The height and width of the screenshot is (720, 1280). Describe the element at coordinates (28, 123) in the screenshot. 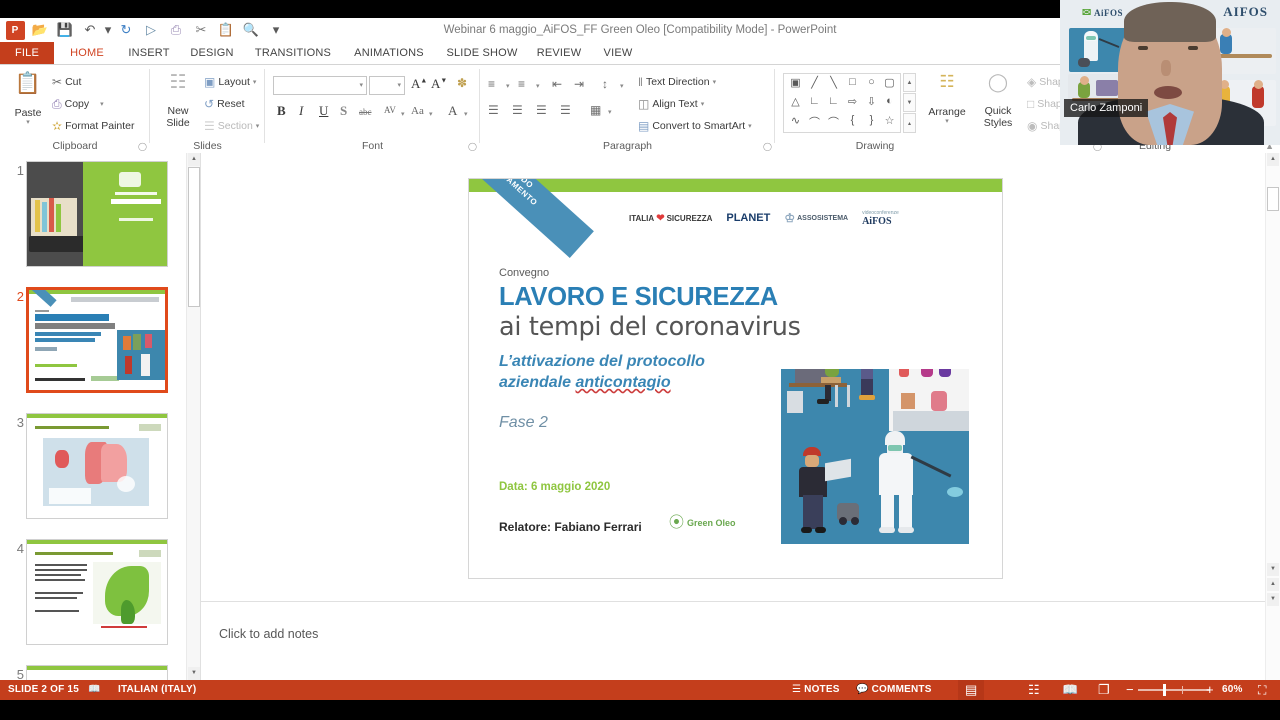

I see `paste-dropdown-icon: ▾` at that location.